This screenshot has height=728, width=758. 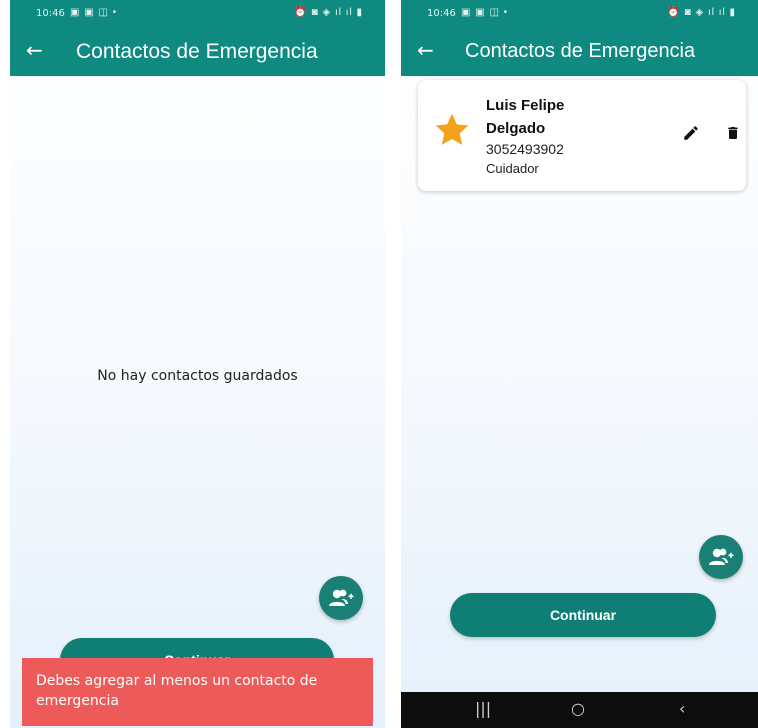 I want to click on contact-relation: Cuidador, so click(x=512, y=168).